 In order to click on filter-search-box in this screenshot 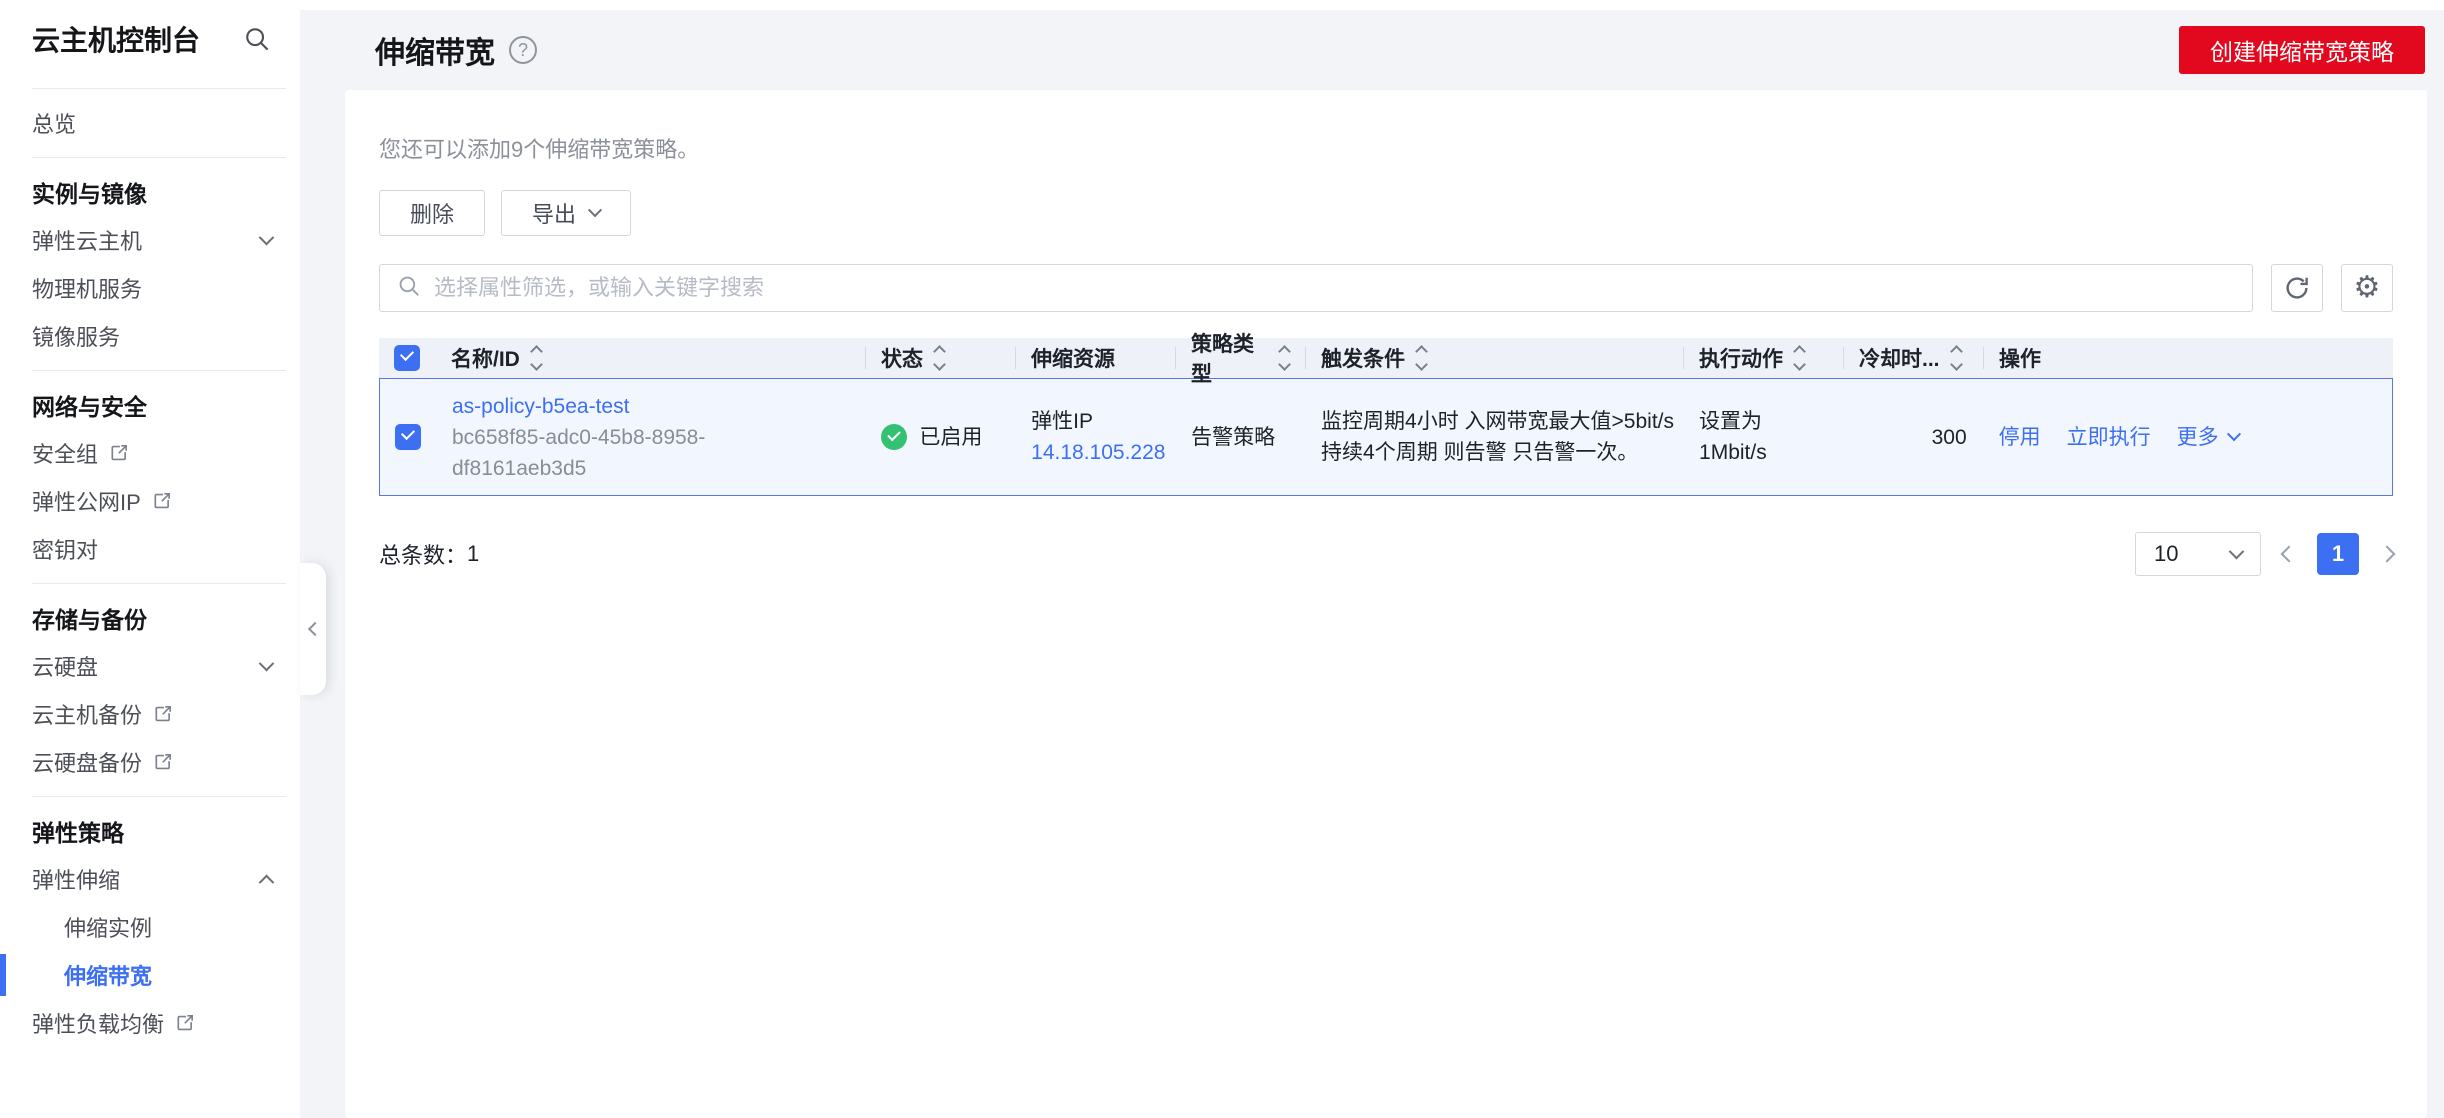, I will do `click(1316, 288)`.